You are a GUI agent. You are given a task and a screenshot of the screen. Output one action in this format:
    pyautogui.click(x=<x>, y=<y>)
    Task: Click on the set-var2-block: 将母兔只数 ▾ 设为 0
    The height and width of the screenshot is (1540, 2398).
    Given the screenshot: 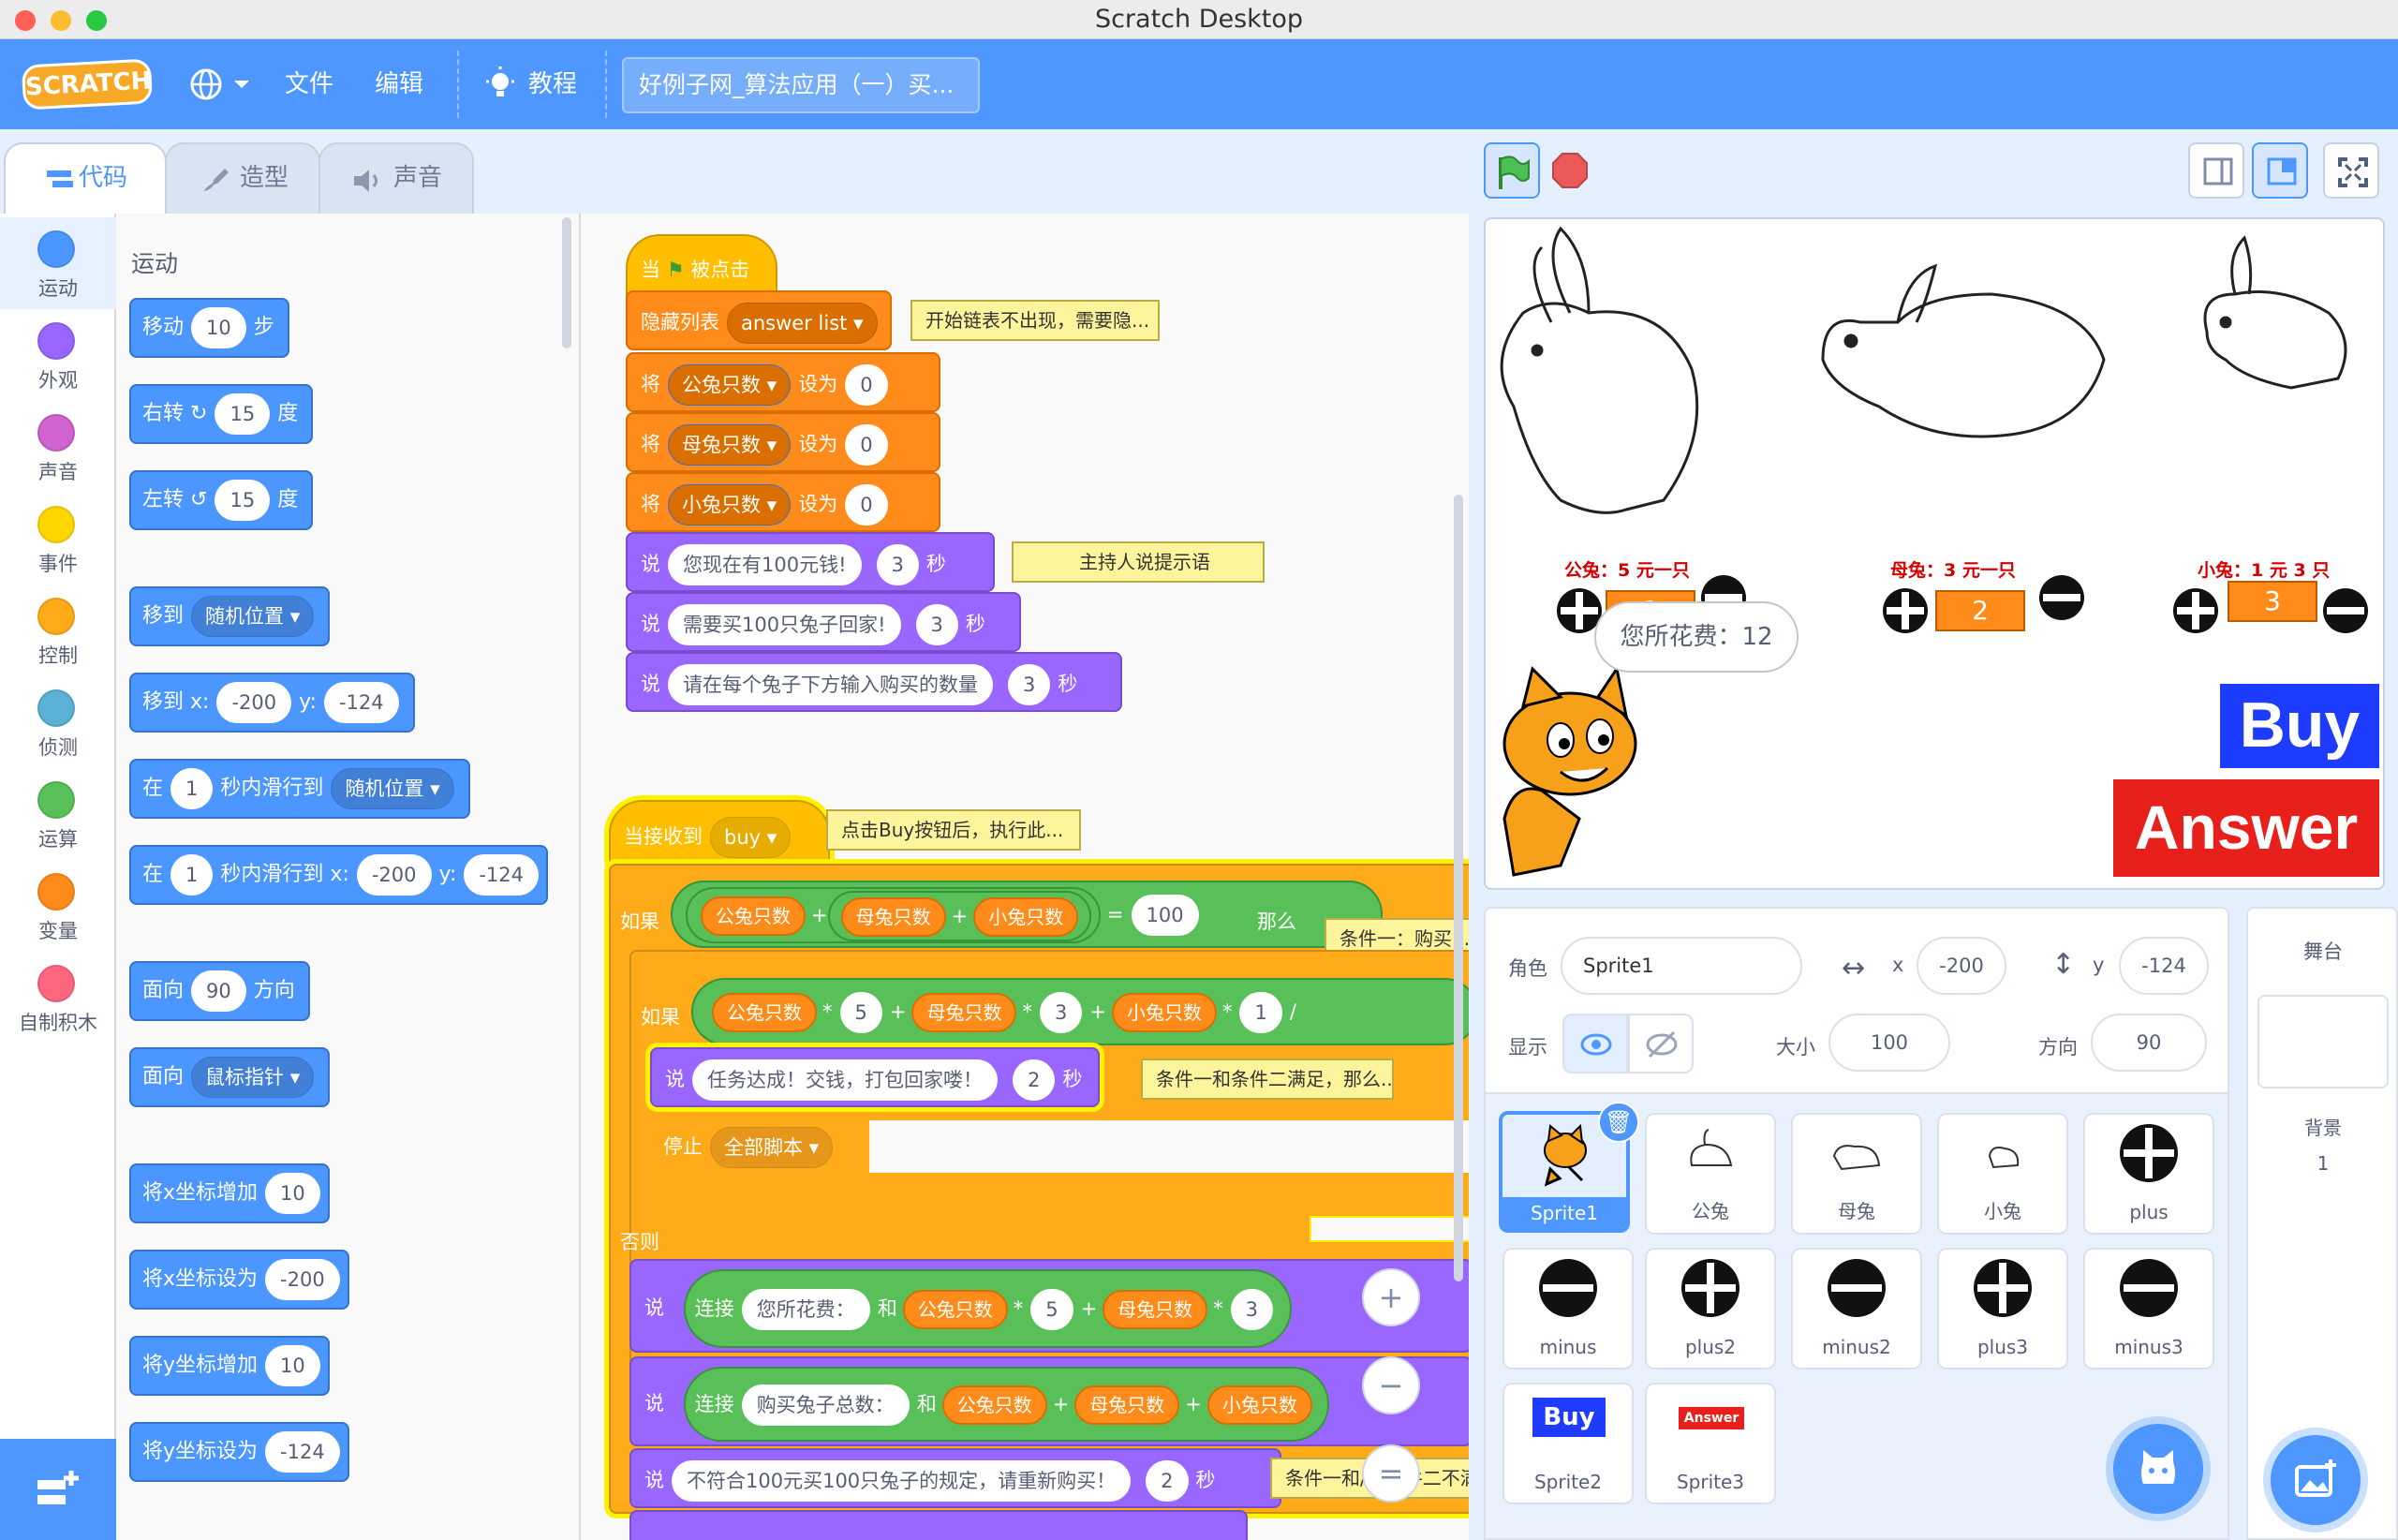 What is the action you would take?
    pyautogui.click(x=783, y=442)
    